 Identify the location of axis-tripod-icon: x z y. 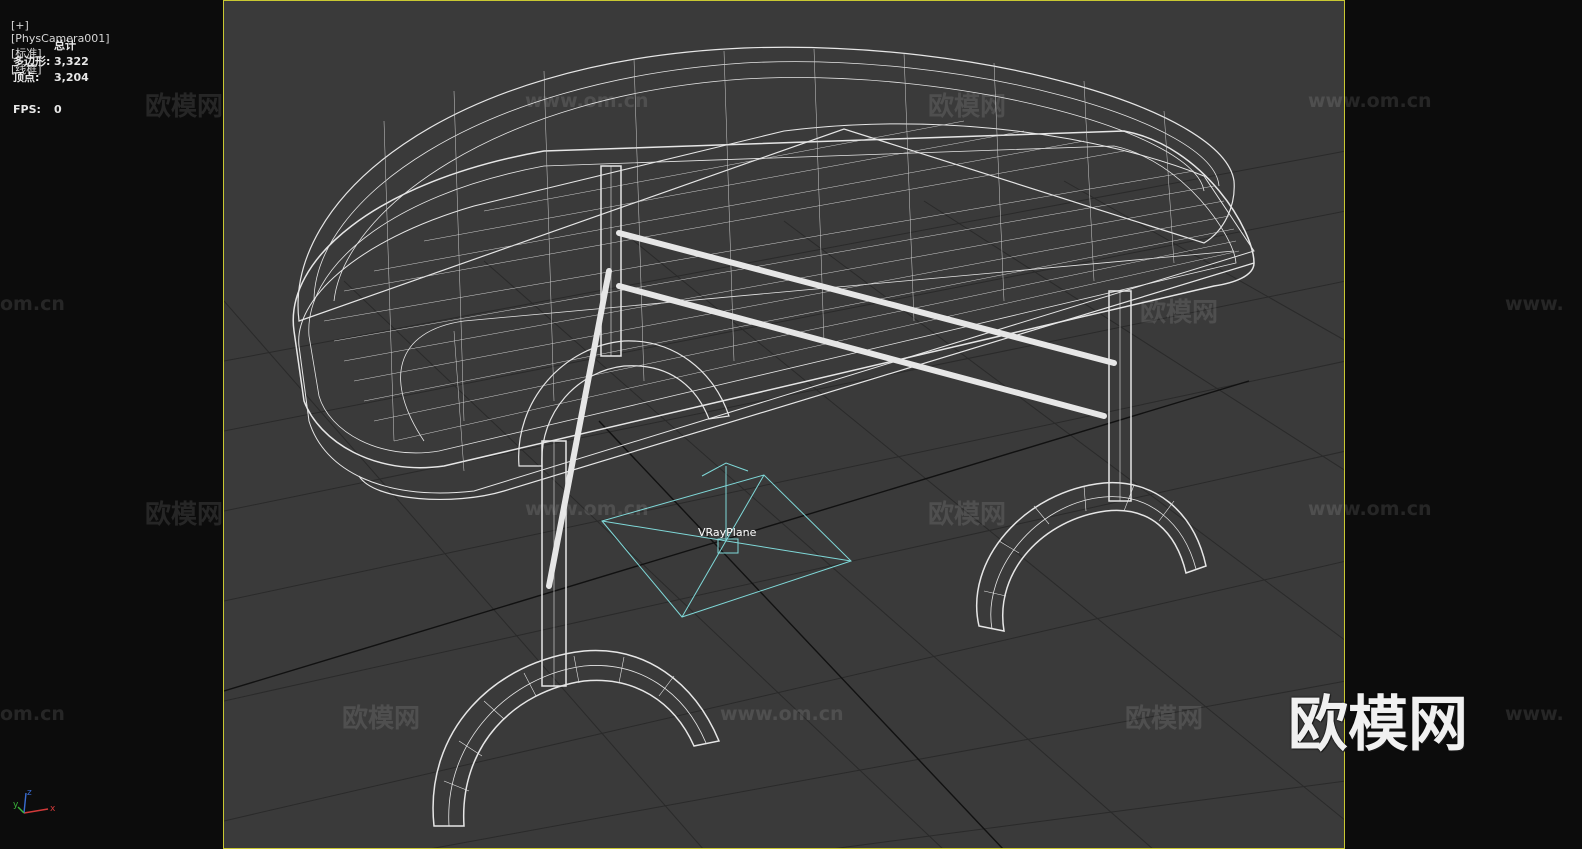
(34, 801).